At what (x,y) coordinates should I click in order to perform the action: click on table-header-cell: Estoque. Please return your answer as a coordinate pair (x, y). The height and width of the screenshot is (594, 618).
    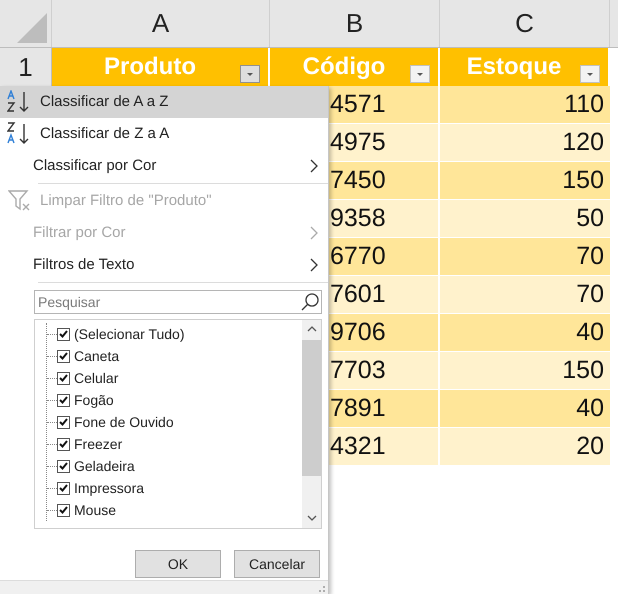
    Looking at the image, I should click on (525, 67).